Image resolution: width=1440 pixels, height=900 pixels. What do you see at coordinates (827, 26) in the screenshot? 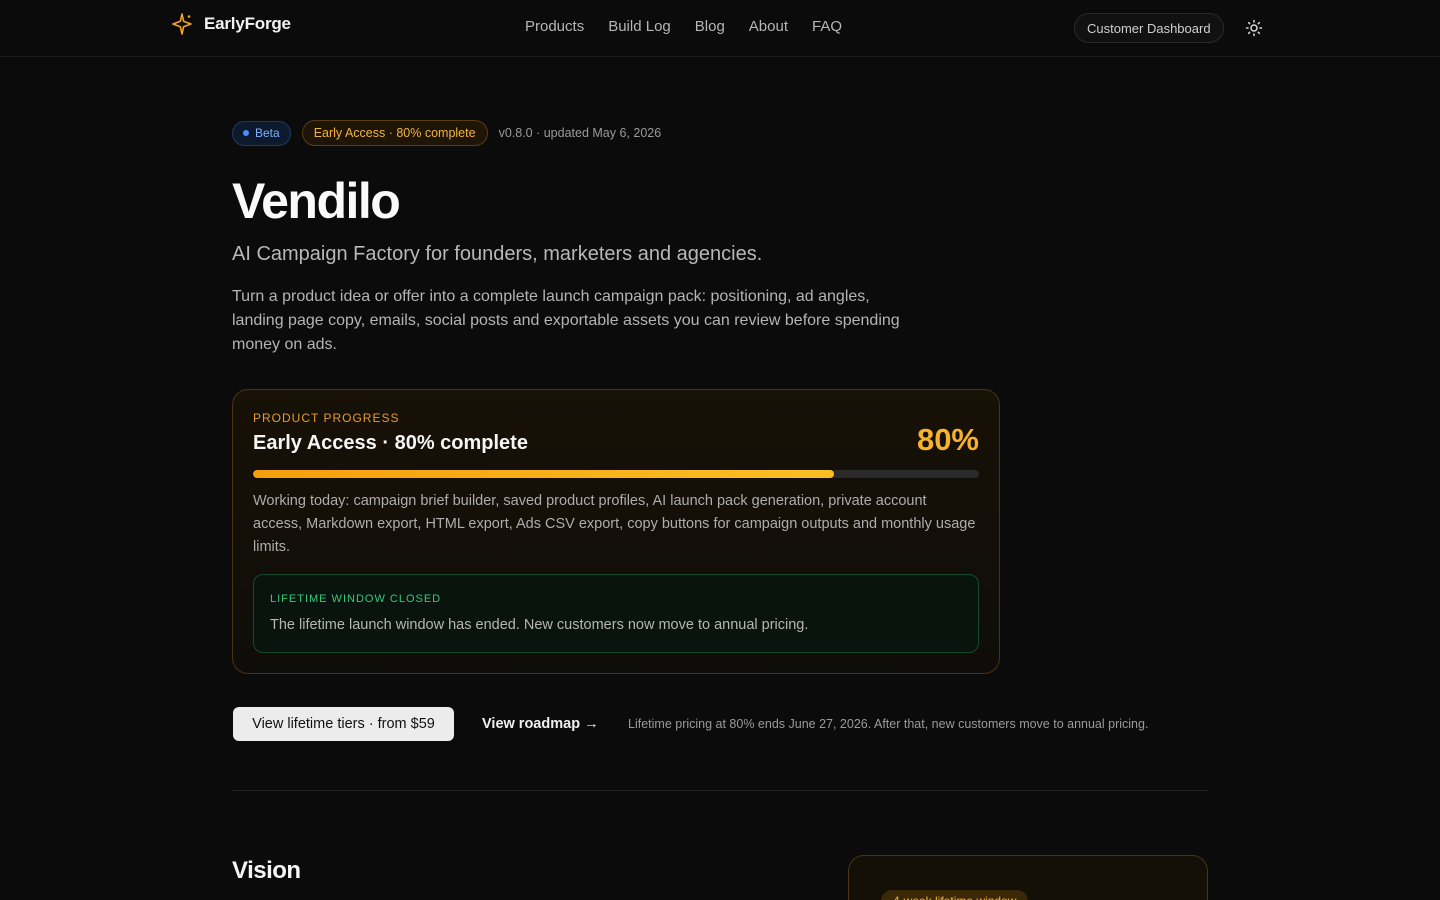
I see `nav-faq: FAQ` at bounding box center [827, 26].